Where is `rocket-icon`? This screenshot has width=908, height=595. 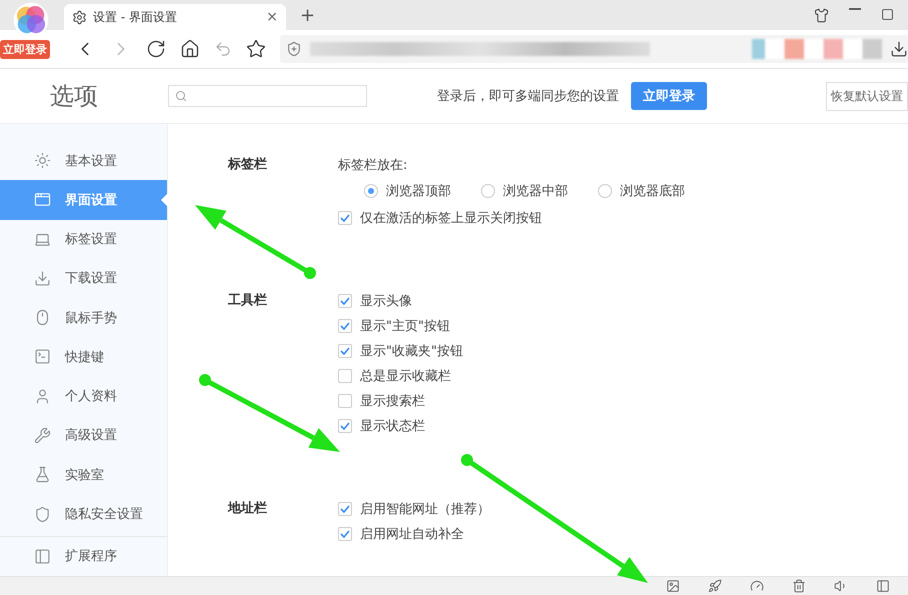
rocket-icon is located at coordinates (715, 586).